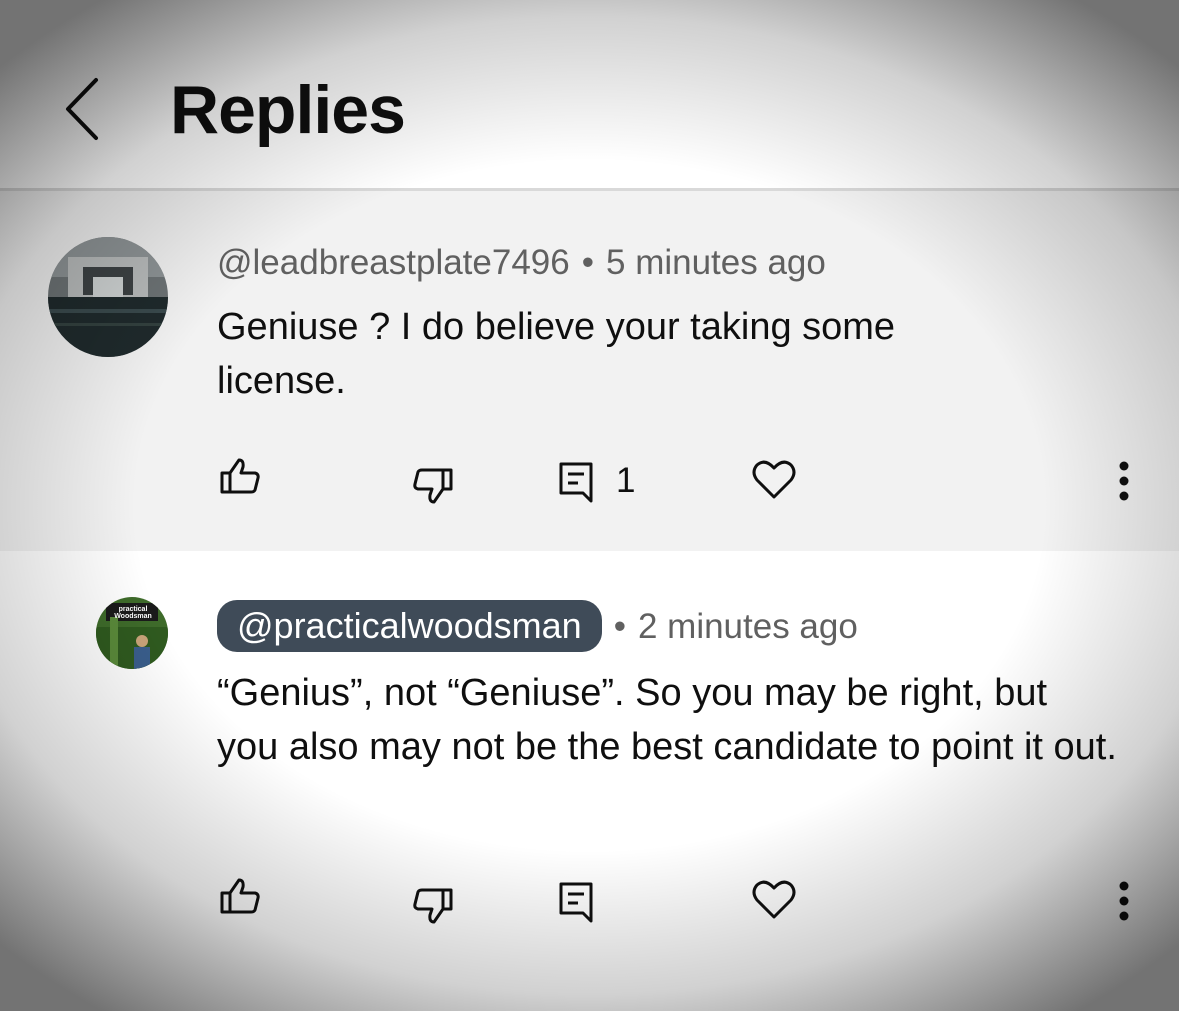 Image resolution: width=1179 pixels, height=1011 pixels. I want to click on comment-meta: @leadbreastplate7496 • 5 minutes ago, so click(521, 263).